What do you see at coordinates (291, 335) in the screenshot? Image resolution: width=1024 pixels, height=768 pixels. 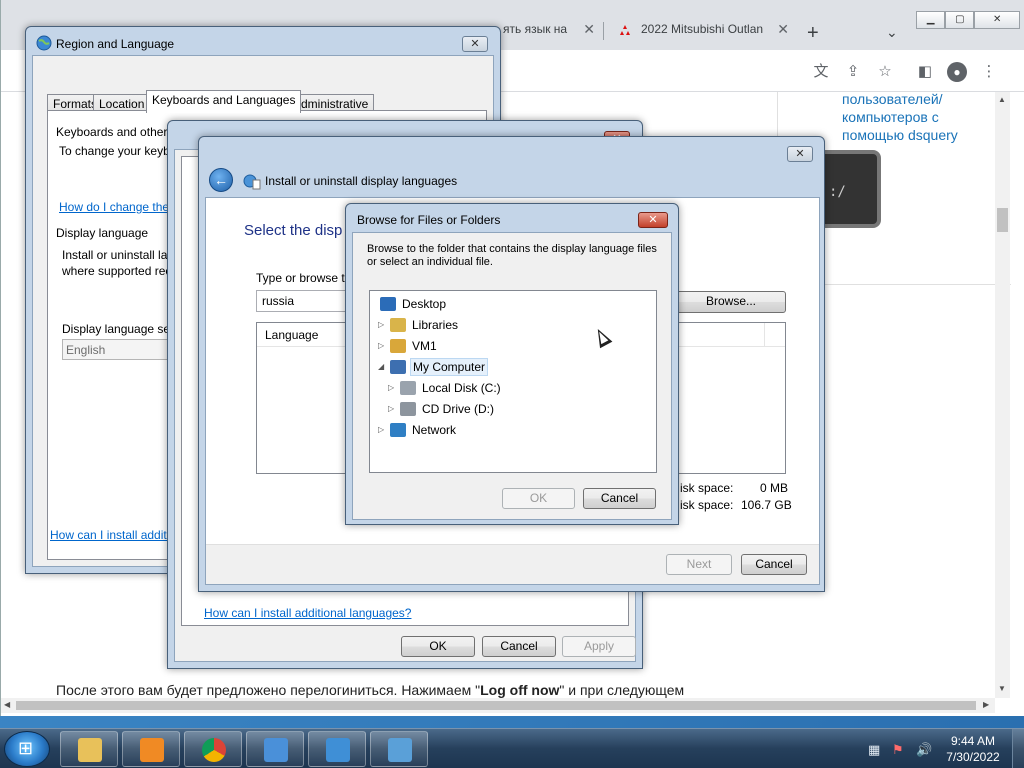 I see `column-header-language: Language` at bounding box center [291, 335].